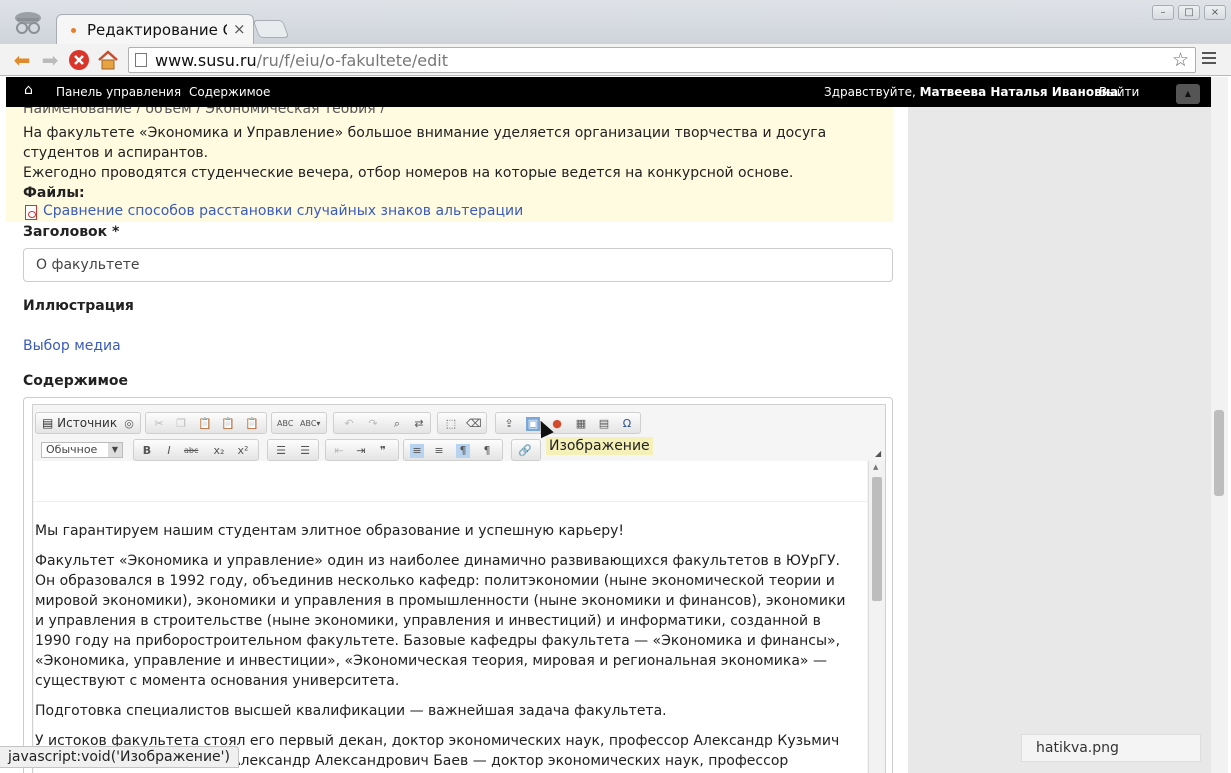 The image size is (1231, 773). Describe the element at coordinates (451, 424) in the screenshot. I see `select-all-icon: ⬚` at that location.